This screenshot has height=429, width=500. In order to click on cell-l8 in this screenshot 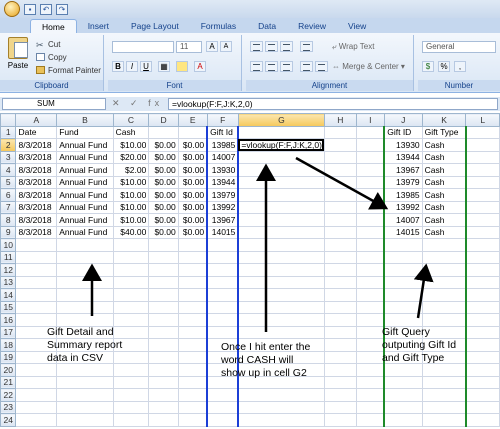, I will do `click(482, 220)`.